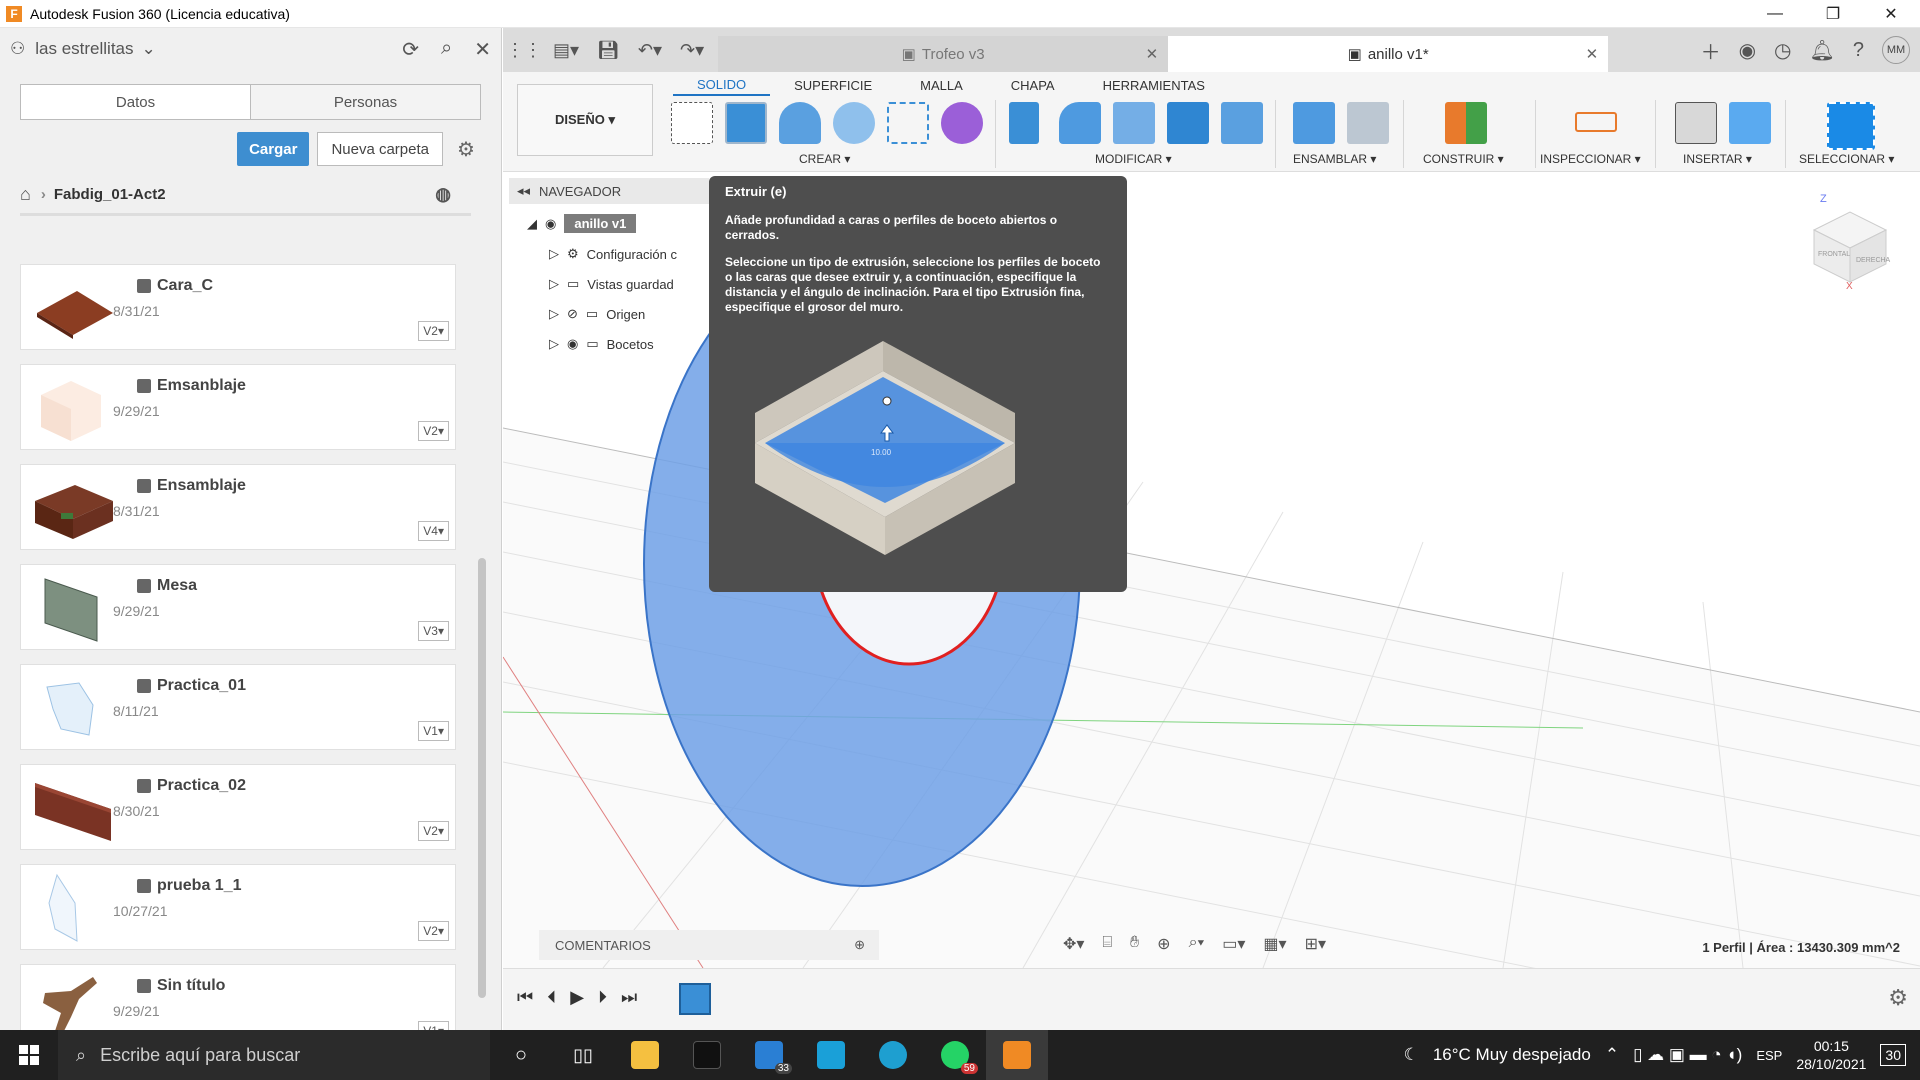 This screenshot has height=1080, width=1920. What do you see at coordinates (1314, 123) in the screenshot?
I see `new-component-icon` at bounding box center [1314, 123].